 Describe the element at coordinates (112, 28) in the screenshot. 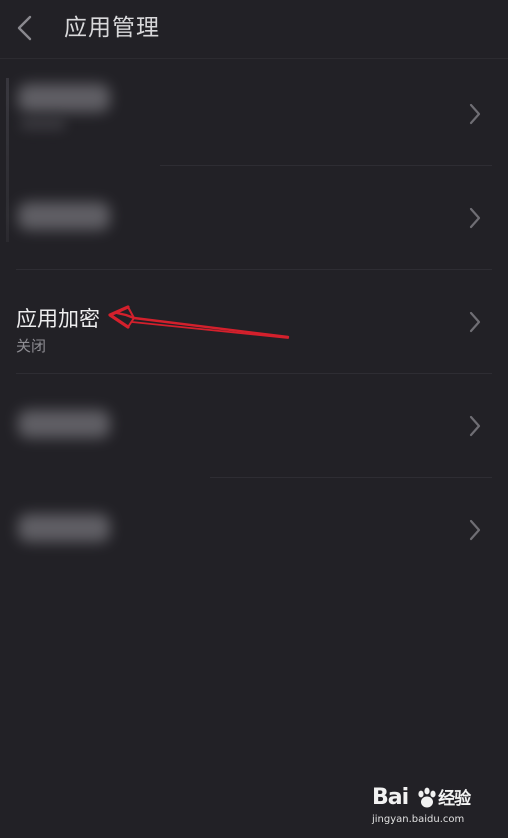

I see `page-title: 应用管理` at that location.